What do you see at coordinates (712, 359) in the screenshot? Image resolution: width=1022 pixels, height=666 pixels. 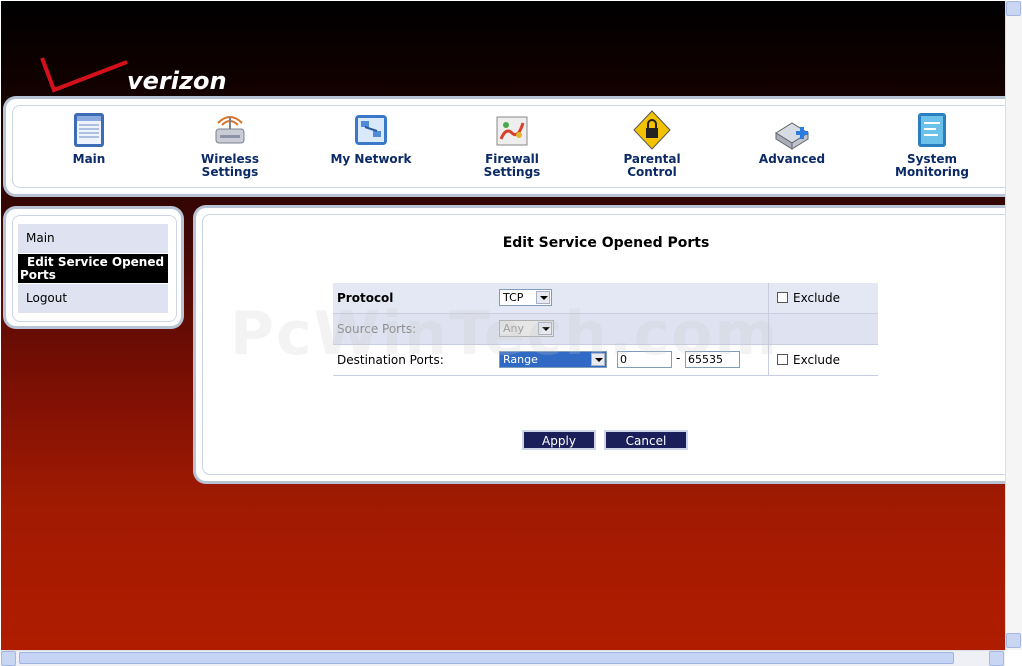 I see `destination-port-to-input: 65535` at bounding box center [712, 359].